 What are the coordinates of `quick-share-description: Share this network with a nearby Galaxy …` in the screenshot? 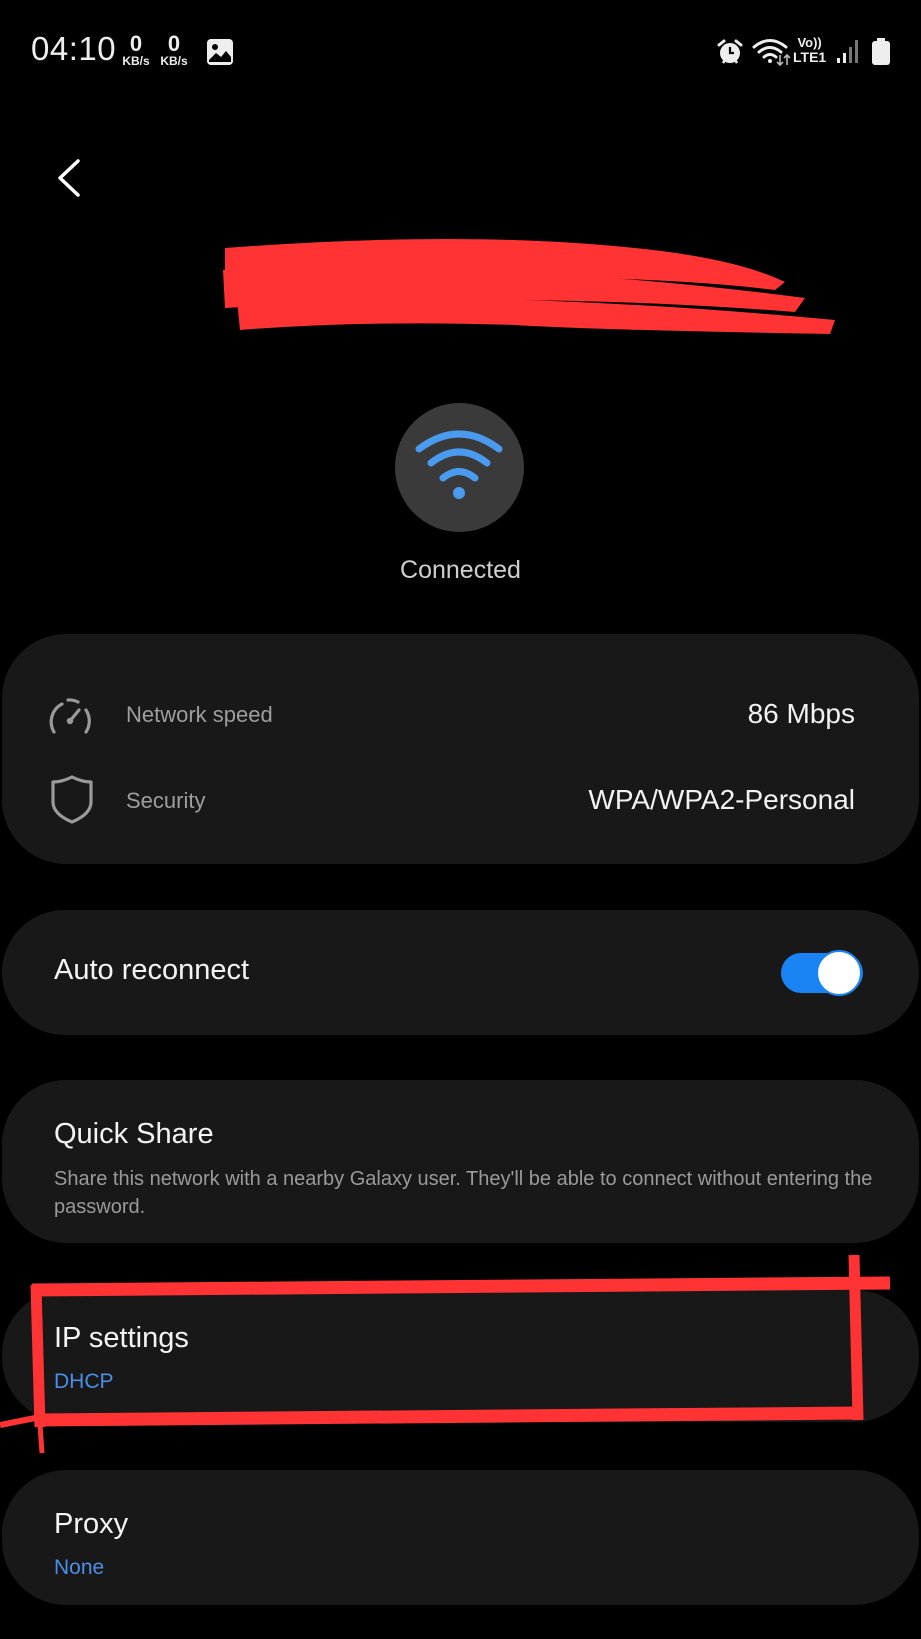 It's located at (463, 1193).